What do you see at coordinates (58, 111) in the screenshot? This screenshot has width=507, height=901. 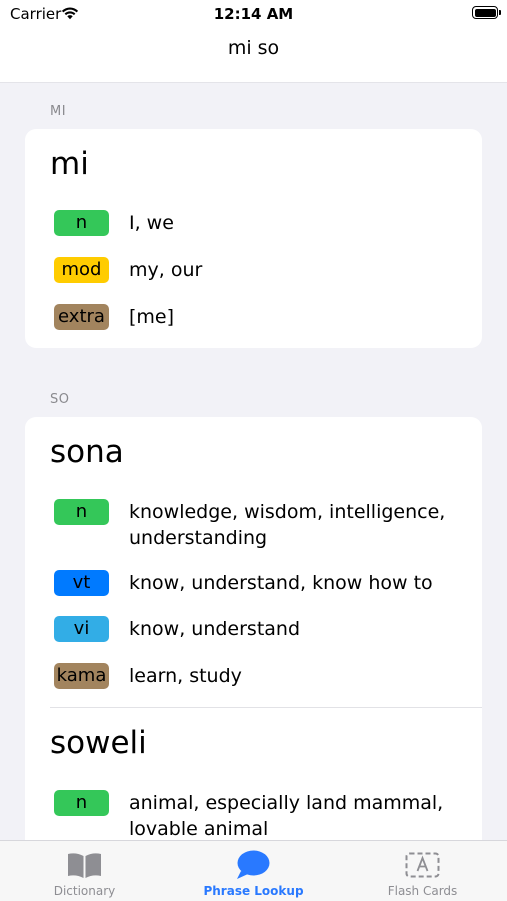 I see `section-header-mi: MI` at bounding box center [58, 111].